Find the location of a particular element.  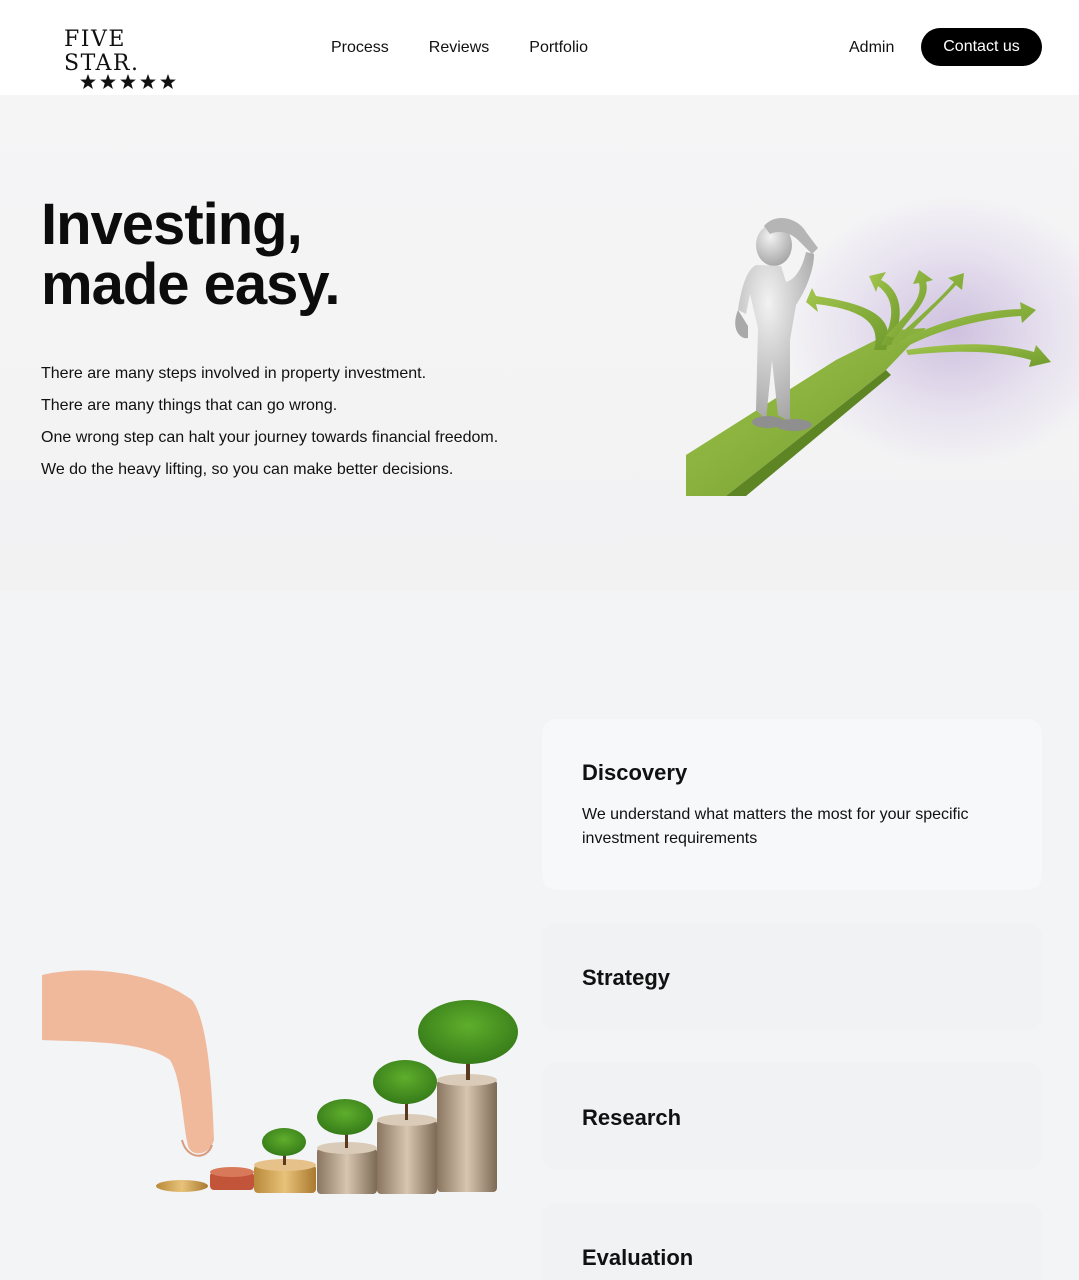

hero-title-line: made easy. is located at coordinates (190, 284).